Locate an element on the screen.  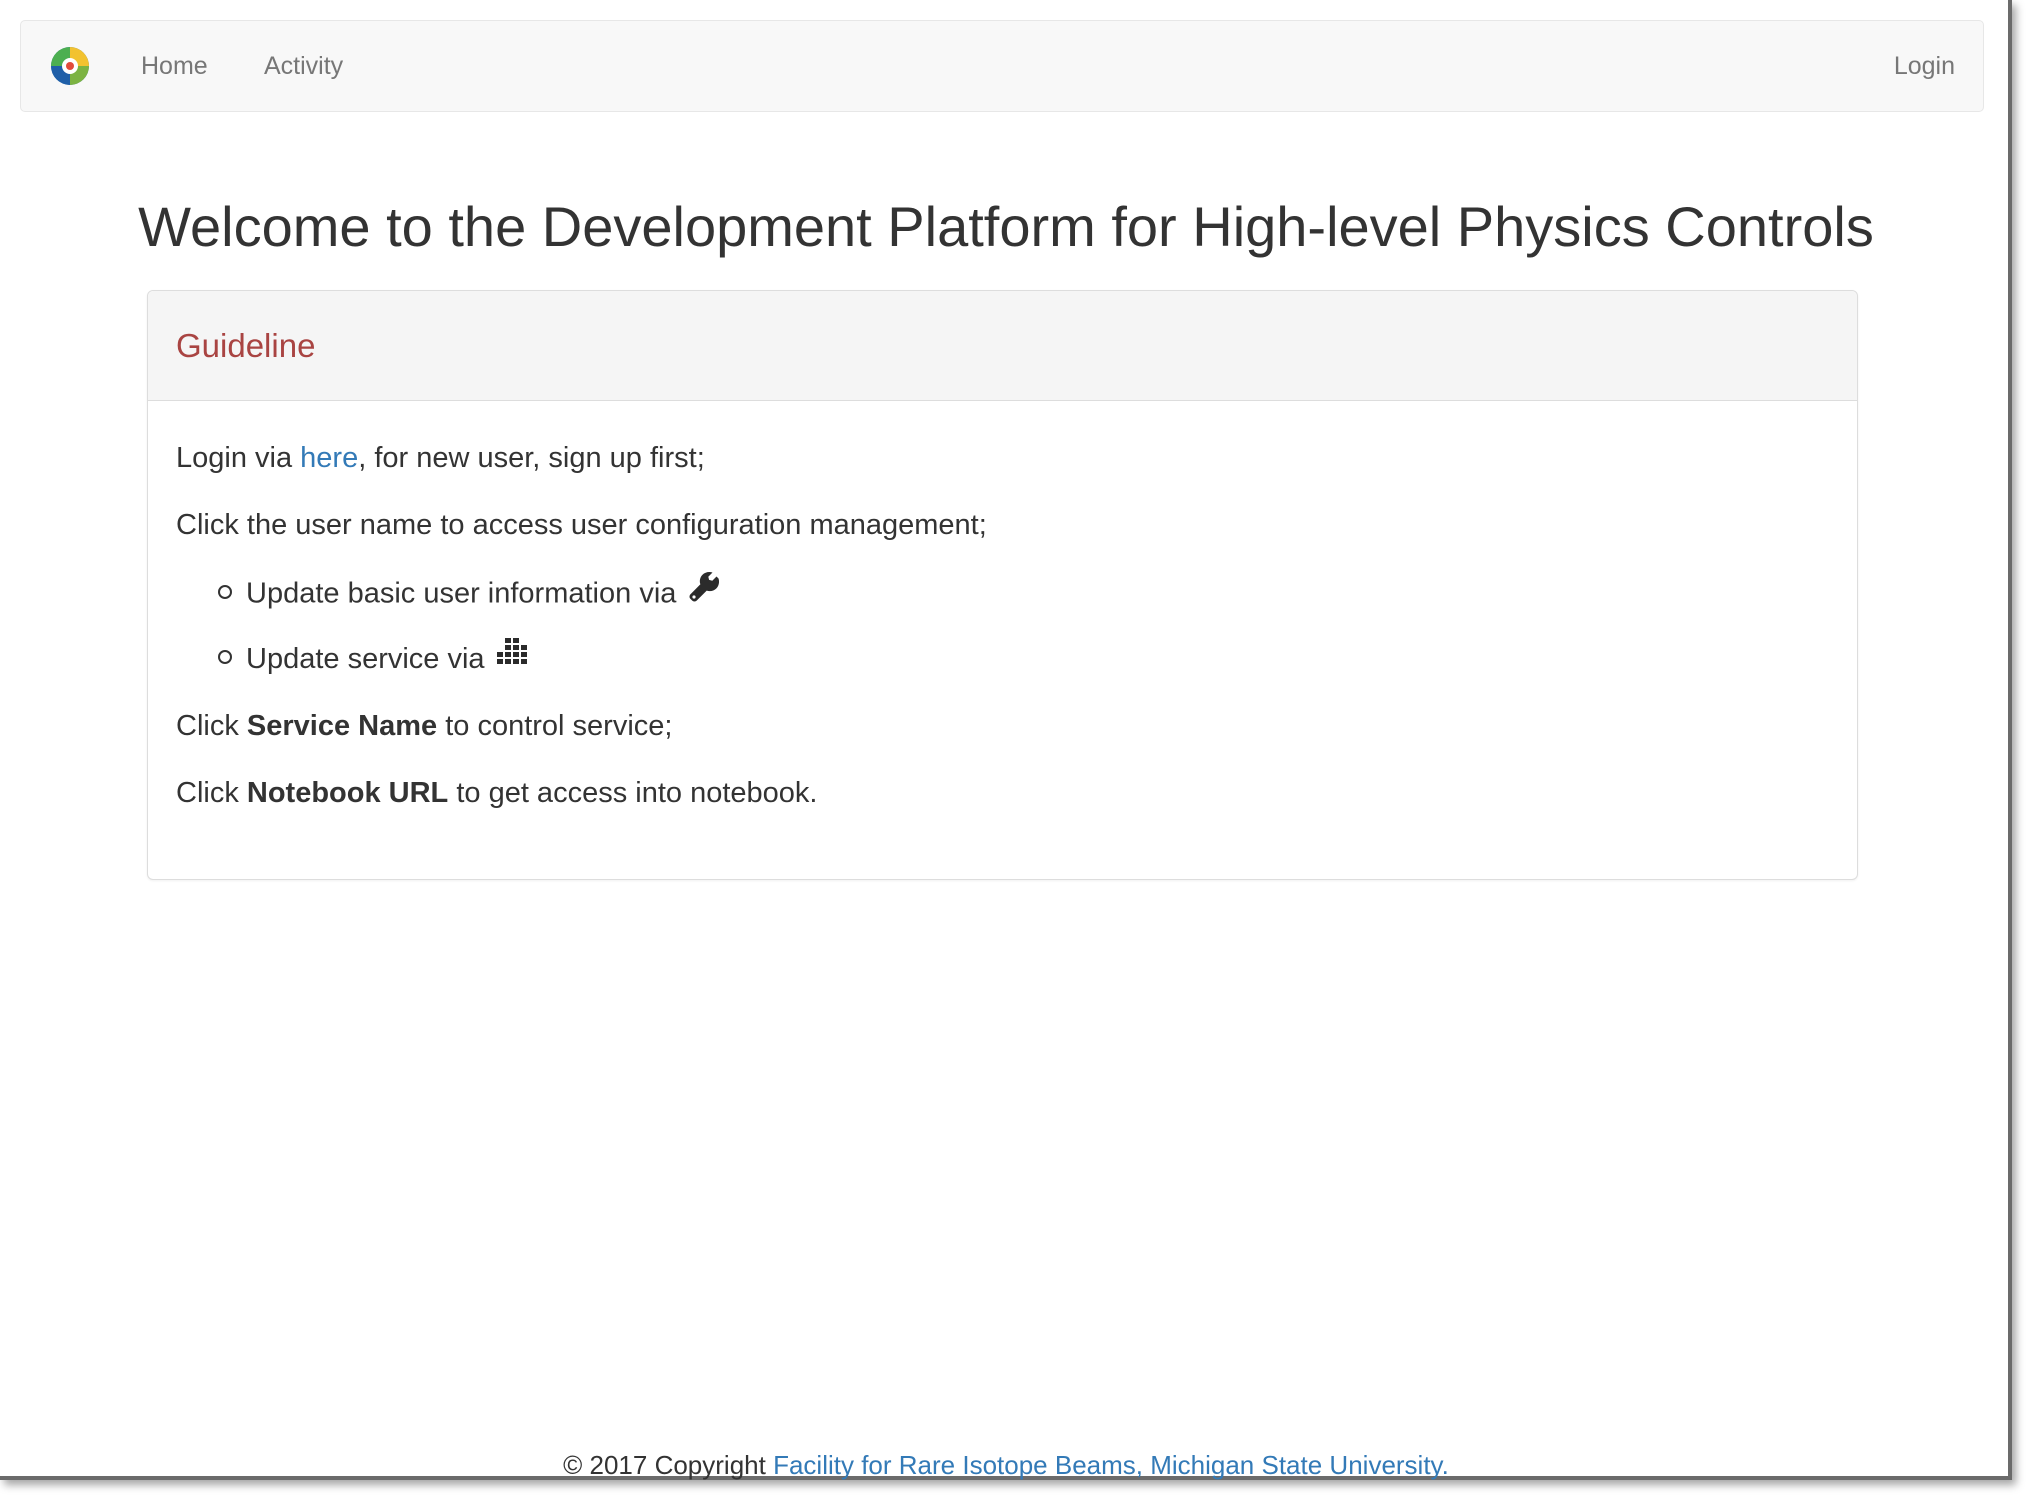
panel-heading: Guideline is located at coordinates (1002, 346).